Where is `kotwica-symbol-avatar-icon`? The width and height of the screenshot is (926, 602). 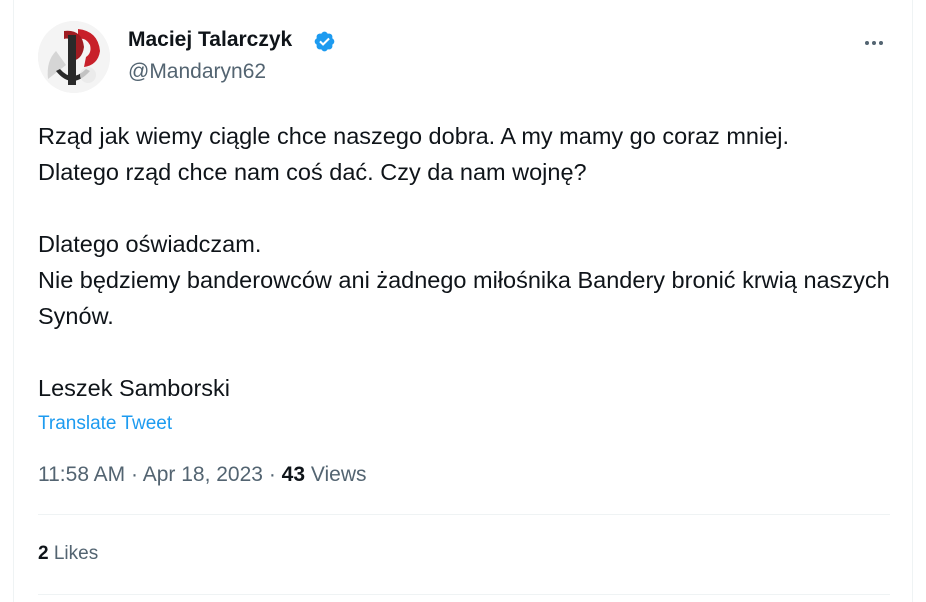 kotwica-symbol-avatar-icon is located at coordinates (74, 57).